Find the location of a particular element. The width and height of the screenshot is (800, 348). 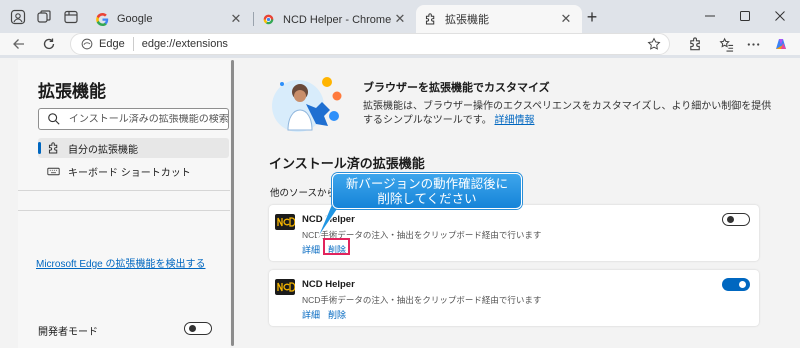

search-input is located at coordinates (148, 119).